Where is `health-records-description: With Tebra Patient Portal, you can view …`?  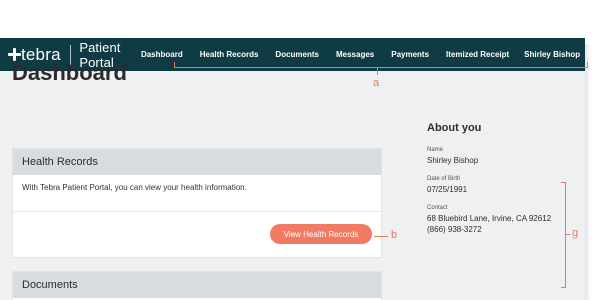 health-records-description: With Tebra Patient Portal, you can view … is located at coordinates (197, 193).